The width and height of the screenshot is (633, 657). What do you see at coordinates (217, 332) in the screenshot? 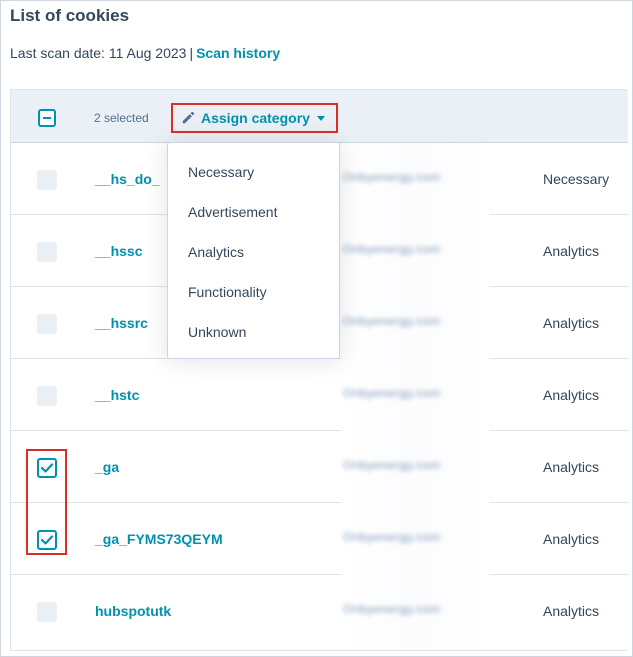
I see `menu-item-unknown: Unknown` at bounding box center [217, 332].